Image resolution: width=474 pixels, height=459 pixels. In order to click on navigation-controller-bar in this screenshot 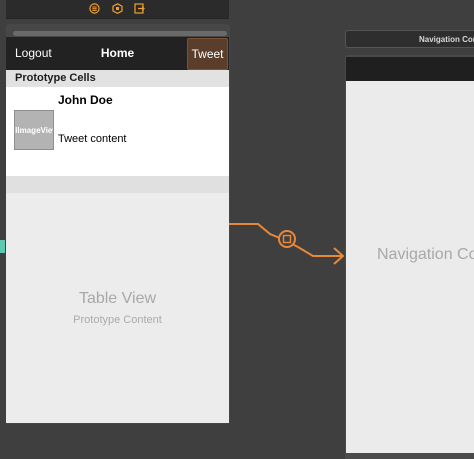, I will do `click(410, 69)`.